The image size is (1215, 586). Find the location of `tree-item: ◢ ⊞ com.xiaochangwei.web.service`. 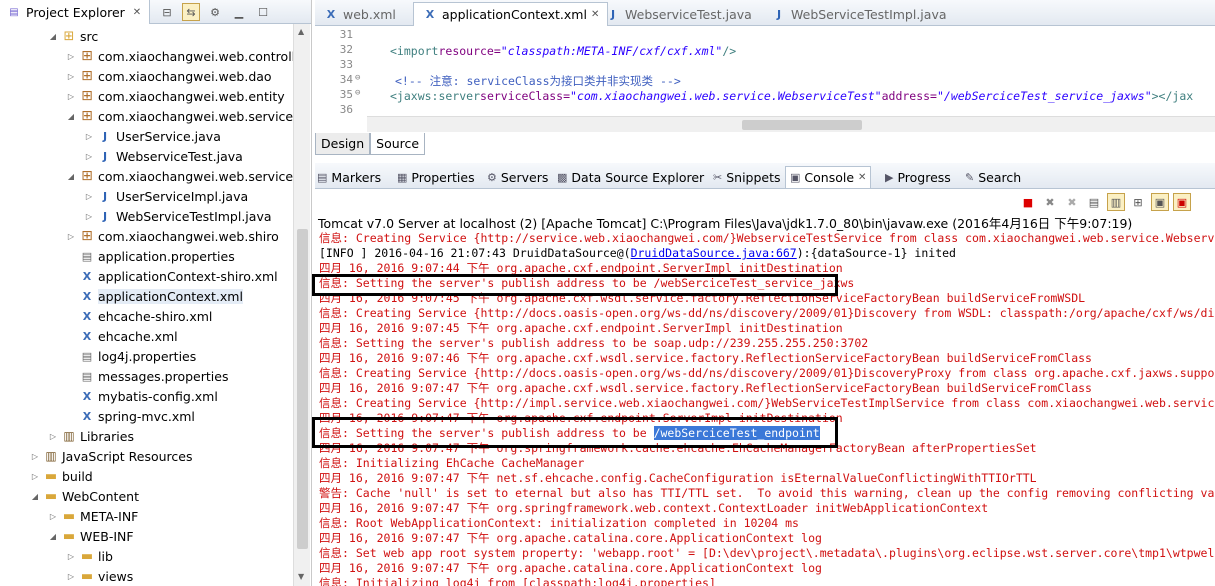

tree-item: ◢ ⊞ com.xiaochangwei.web.service is located at coordinates (179, 116).